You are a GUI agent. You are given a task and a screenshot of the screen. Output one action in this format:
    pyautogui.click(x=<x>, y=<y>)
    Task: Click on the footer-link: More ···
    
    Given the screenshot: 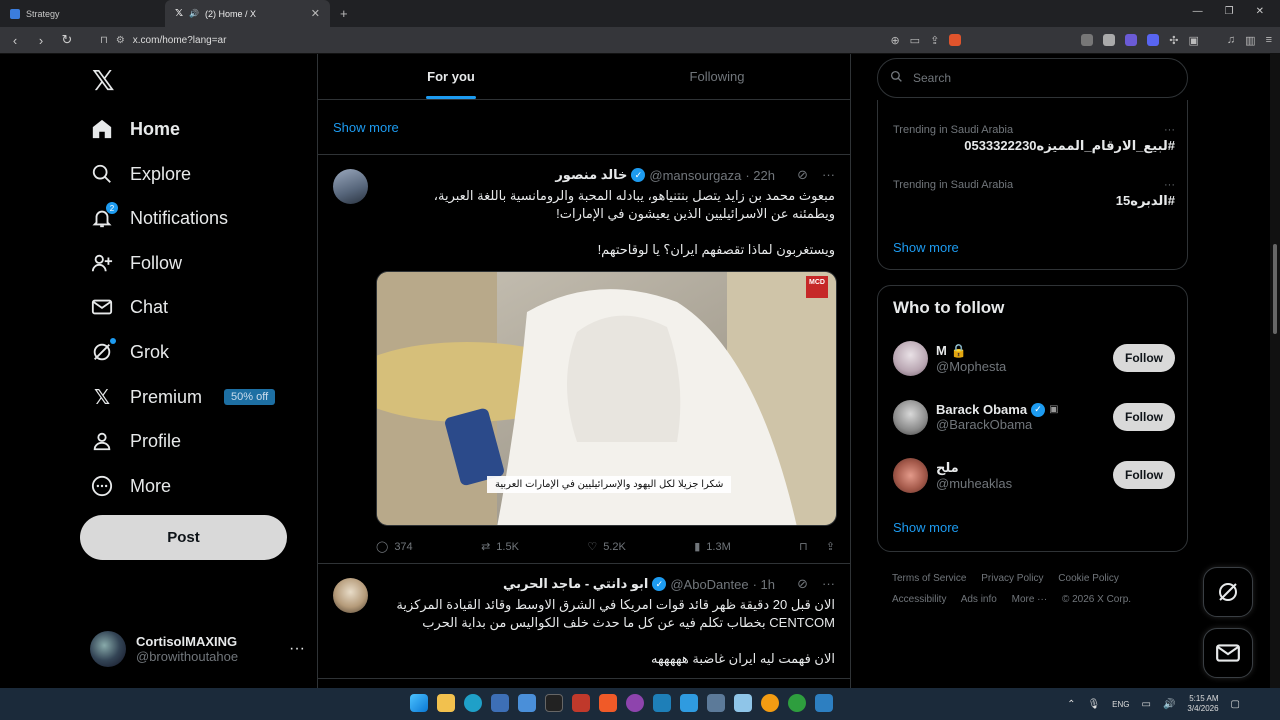 What is the action you would take?
    pyautogui.click(x=1030, y=599)
    